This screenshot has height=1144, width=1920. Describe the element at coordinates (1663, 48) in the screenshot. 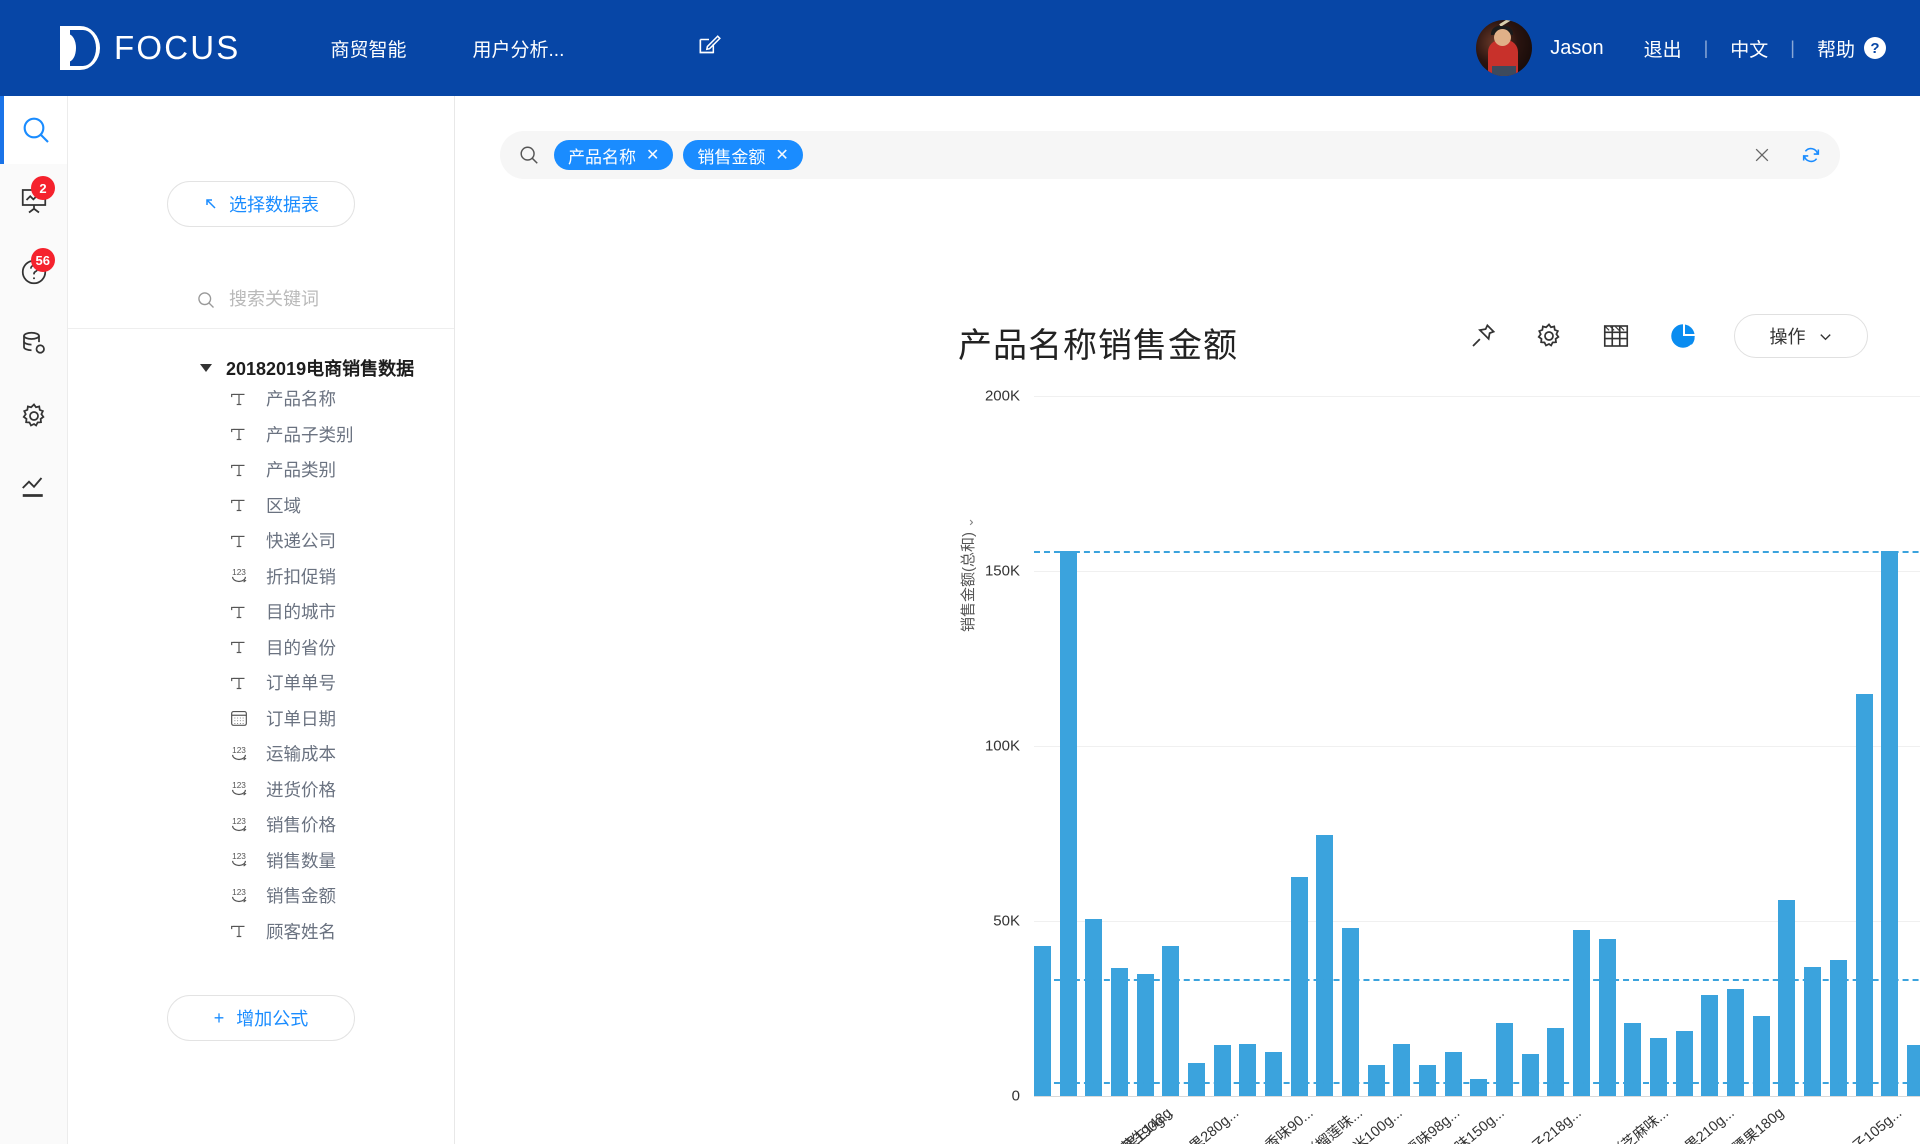

I see `logout-link: 退出` at that location.